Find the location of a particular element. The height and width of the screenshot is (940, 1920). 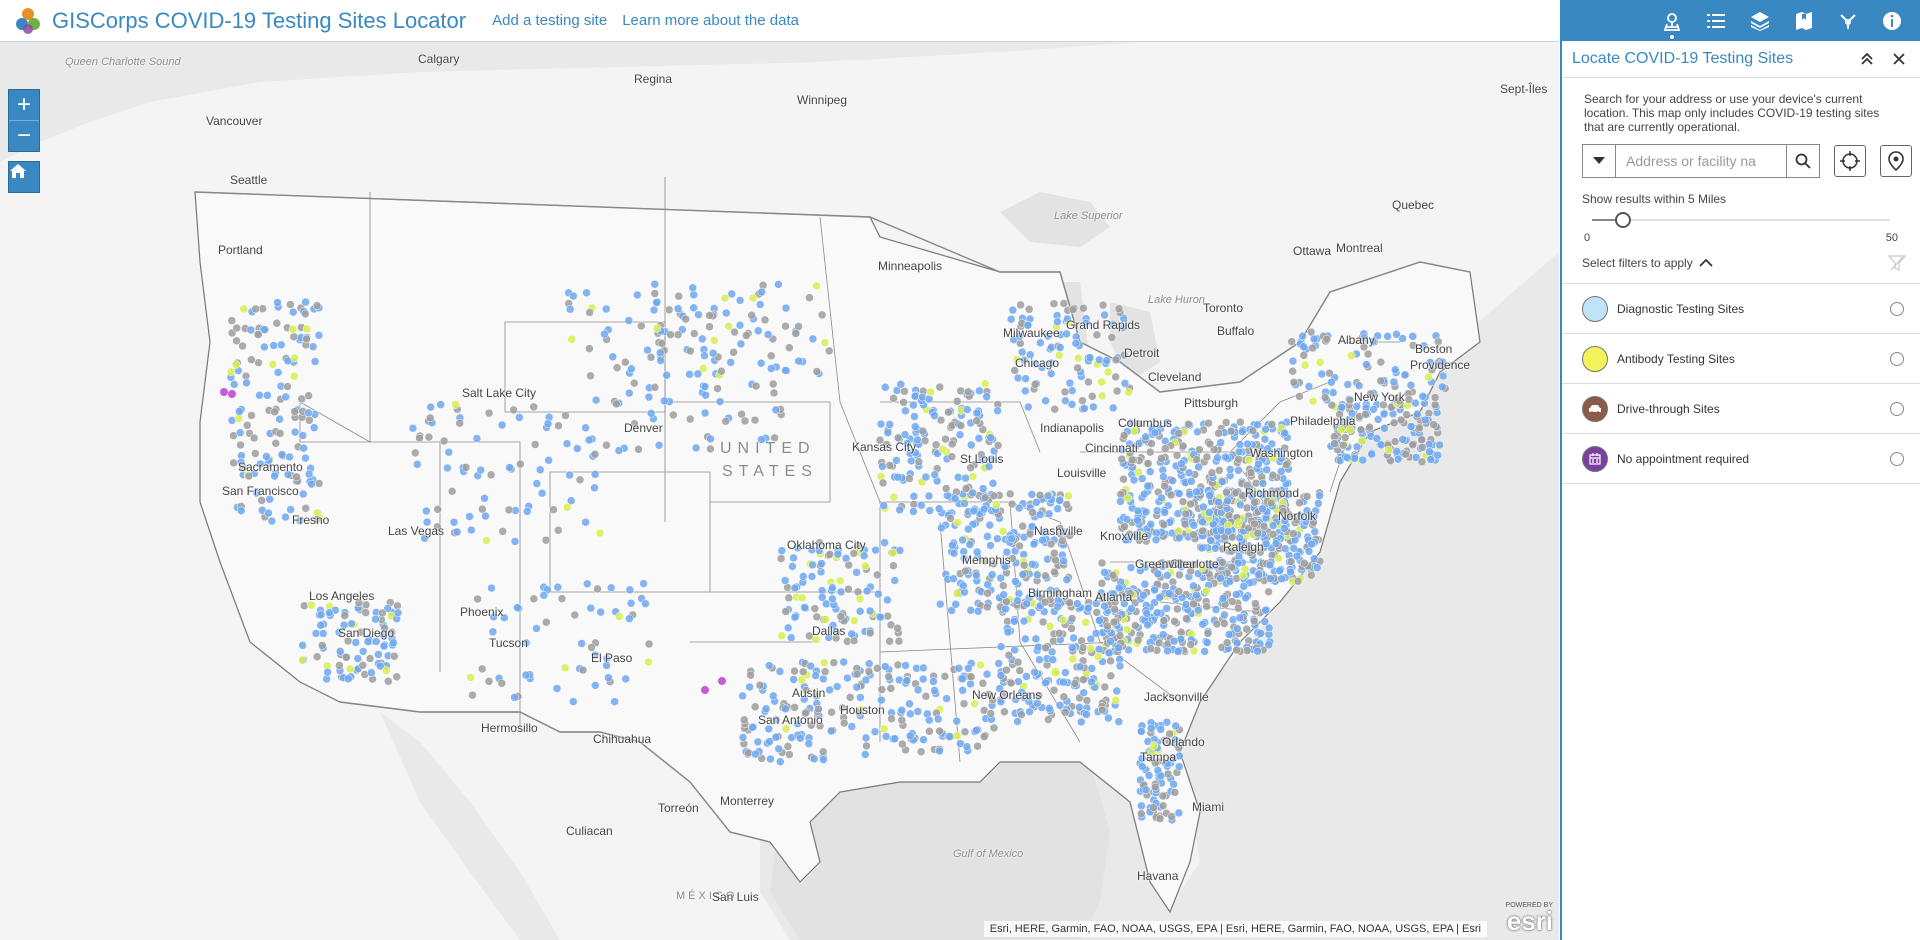

search-radius-slider is located at coordinates (1741, 220).